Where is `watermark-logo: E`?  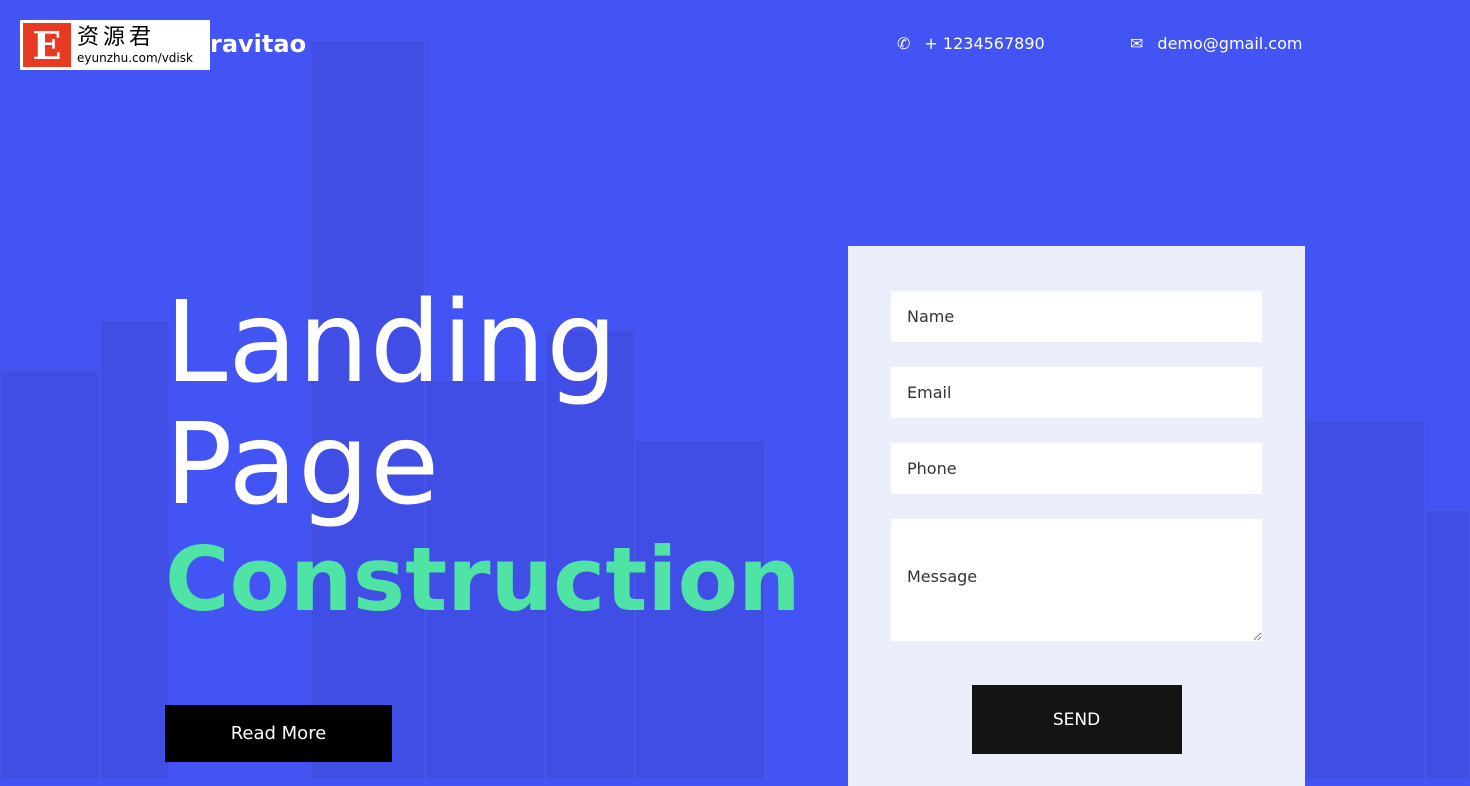
watermark-logo: E is located at coordinates (47, 45).